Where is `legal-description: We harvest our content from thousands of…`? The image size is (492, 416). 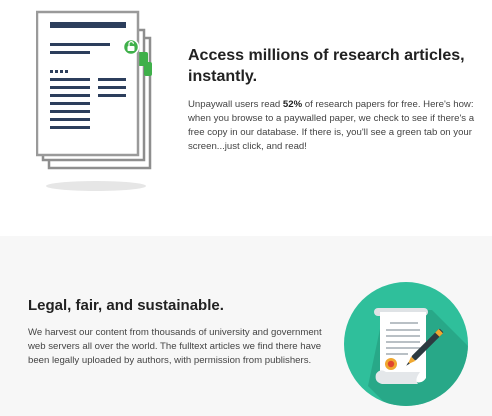 legal-description: We harvest our content from thousands of… is located at coordinates (175, 346).